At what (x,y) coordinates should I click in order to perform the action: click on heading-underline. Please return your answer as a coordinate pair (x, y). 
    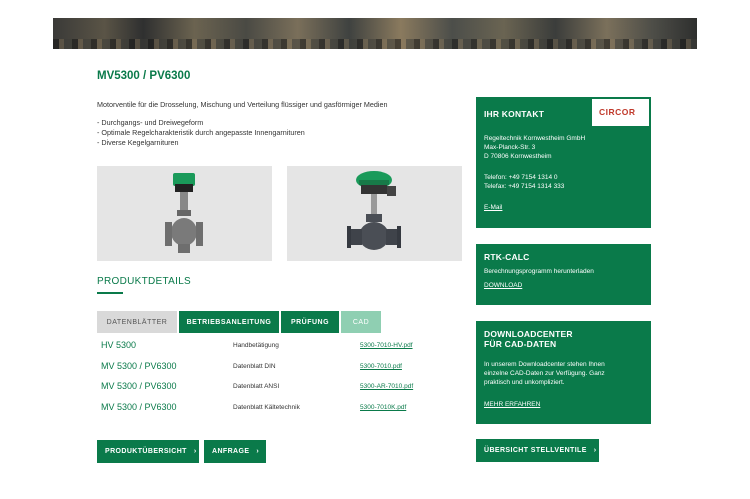
    Looking at the image, I should click on (110, 293).